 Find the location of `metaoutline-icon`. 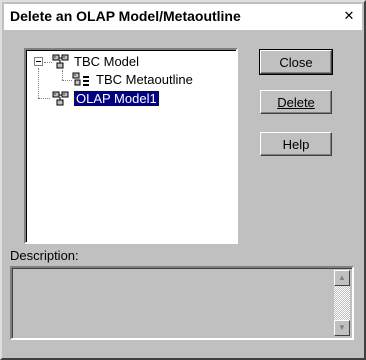

metaoutline-icon is located at coordinates (80, 79).